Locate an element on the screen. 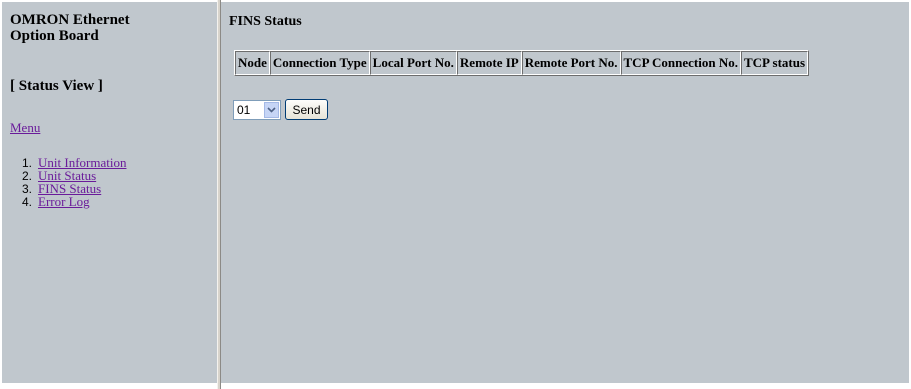  nav-link-error-log: Error Log is located at coordinates (64, 201).